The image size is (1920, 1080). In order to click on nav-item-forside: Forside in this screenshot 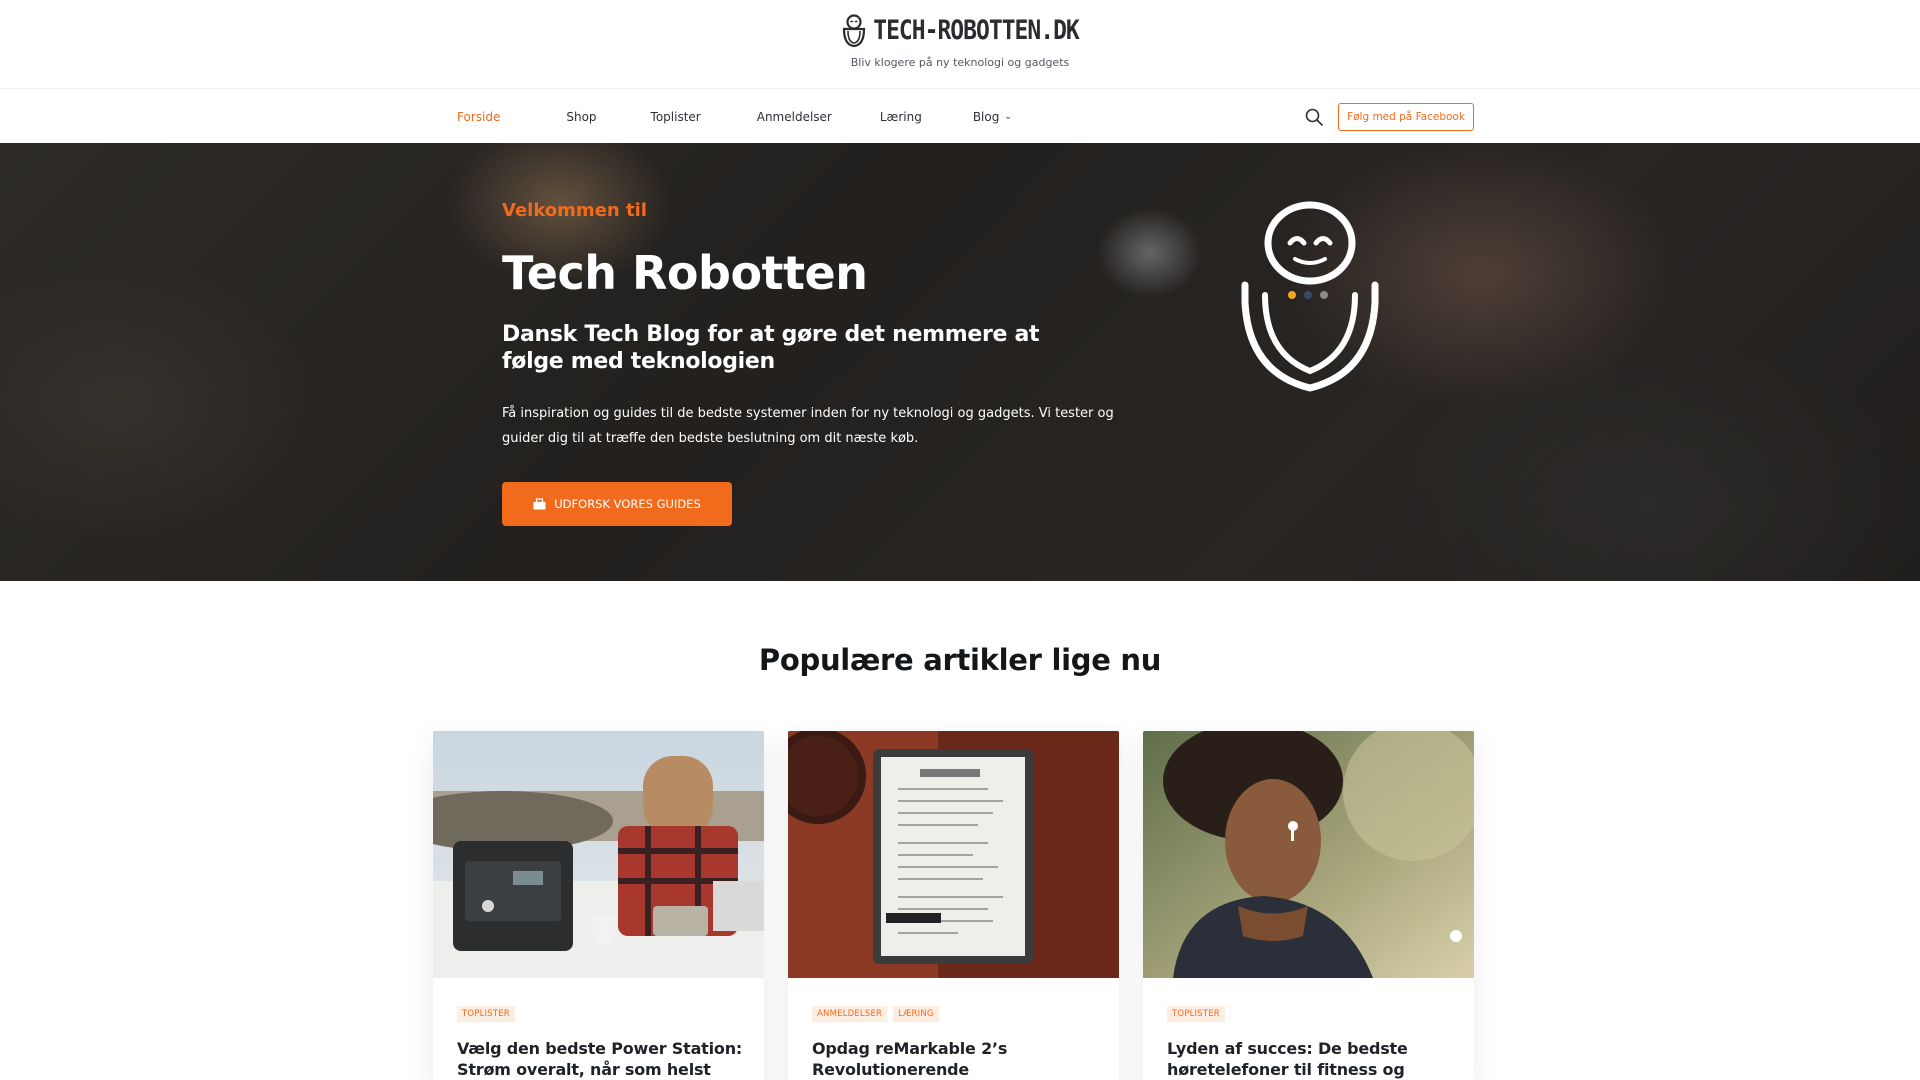, I will do `click(478, 117)`.